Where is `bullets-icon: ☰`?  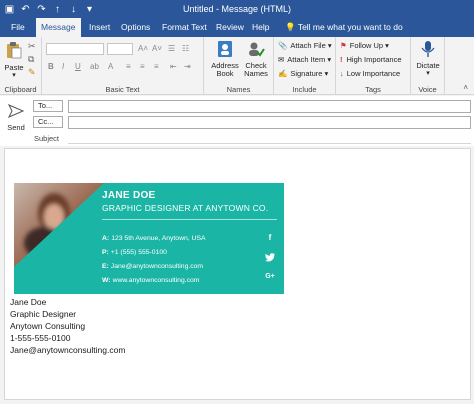 bullets-icon: ☰ is located at coordinates (171, 48).